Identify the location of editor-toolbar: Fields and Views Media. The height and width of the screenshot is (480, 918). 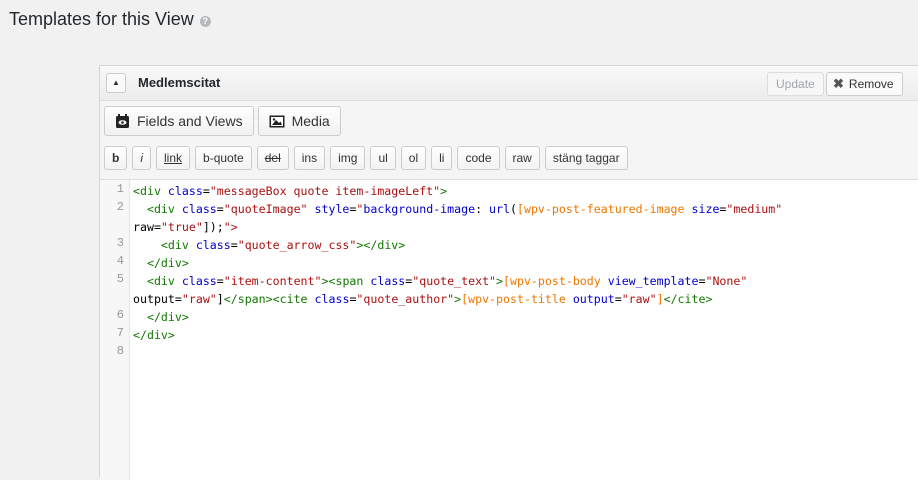
(222, 121).